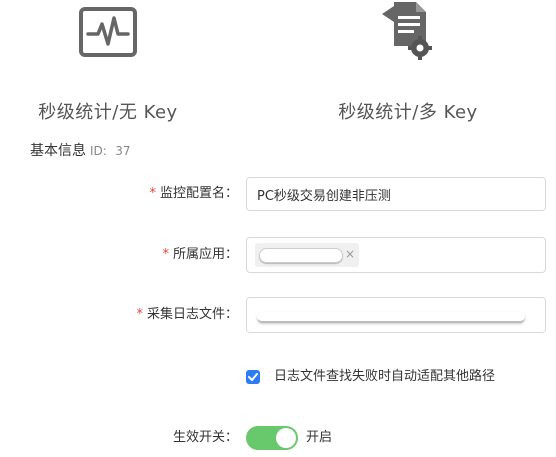  I want to click on document-settings-icon, so click(407, 31).